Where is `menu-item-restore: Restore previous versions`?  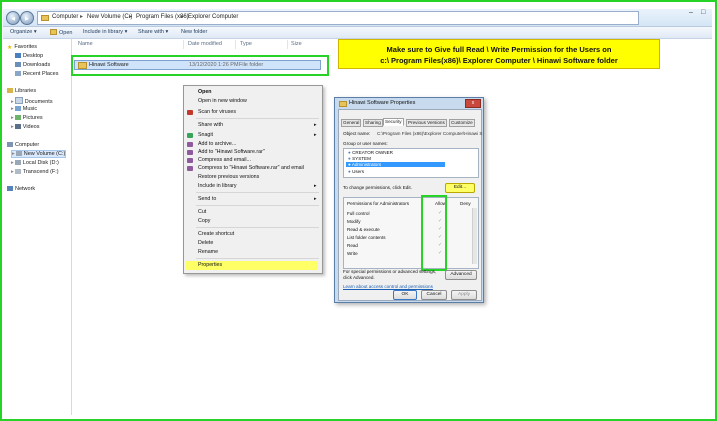 menu-item-restore: Restore previous versions is located at coordinates (228, 177).